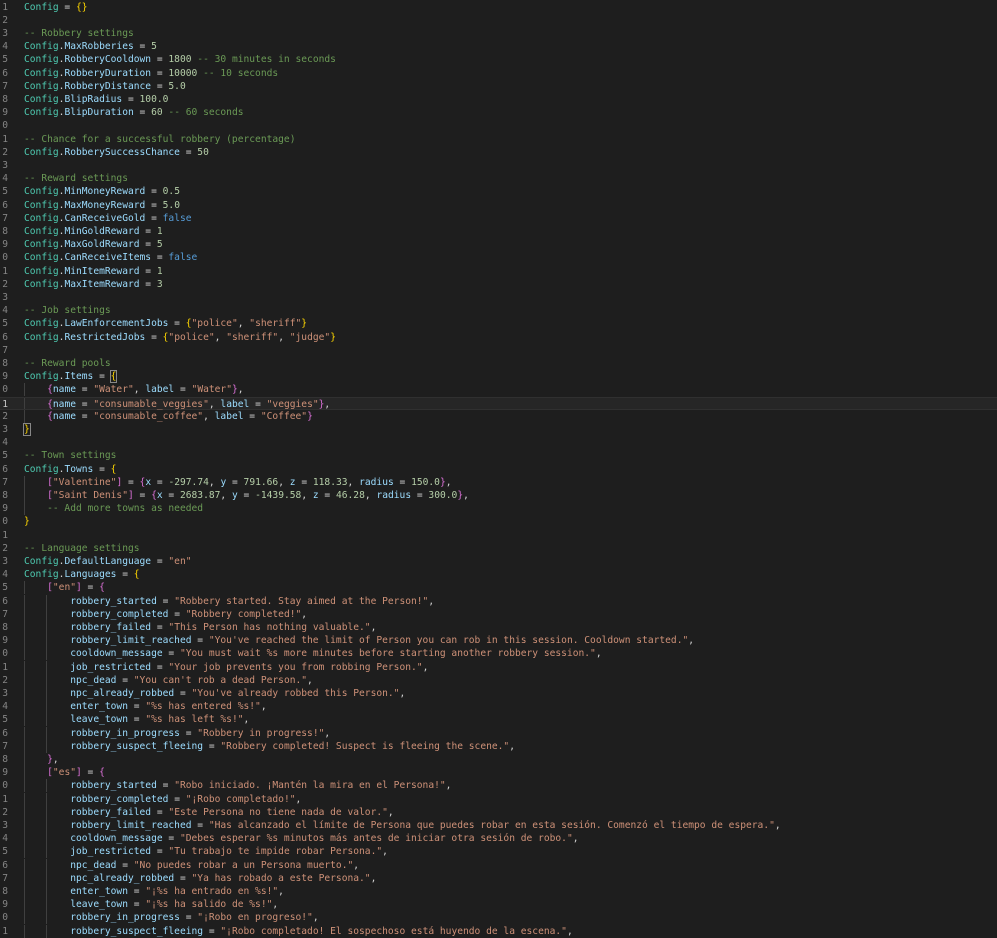 The height and width of the screenshot is (938, 997). Describe the element at coordinates (498, 231) in the screenshot. I see `code-line: 8 Config.MinGoldReward = 1` at that location.